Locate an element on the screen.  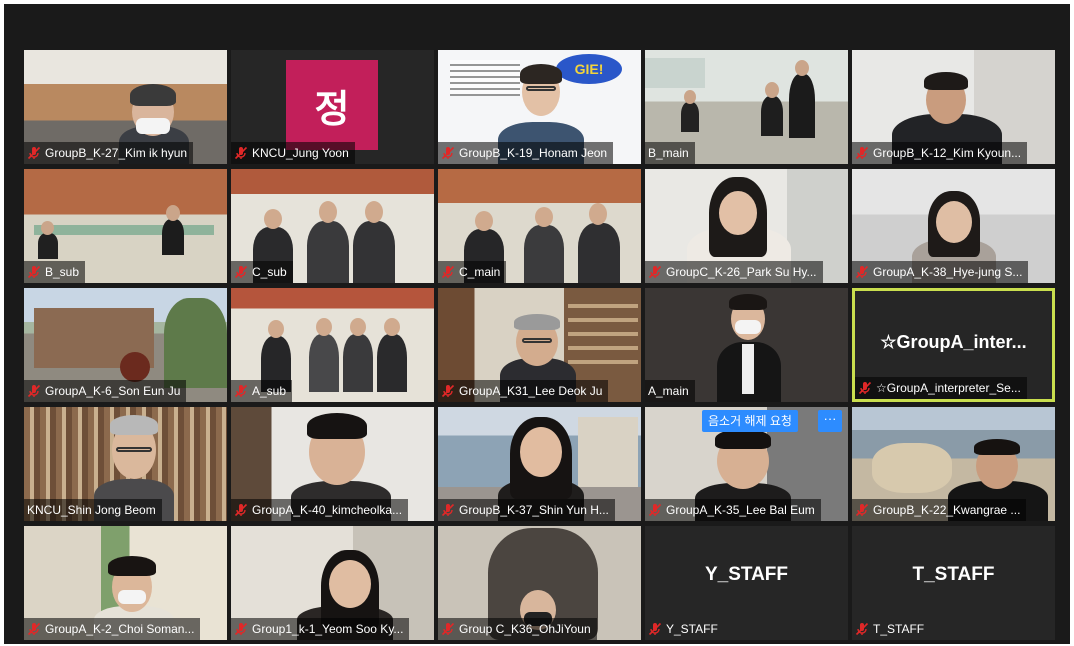
video-tile: C_sub is located at coordinates (332, 226).